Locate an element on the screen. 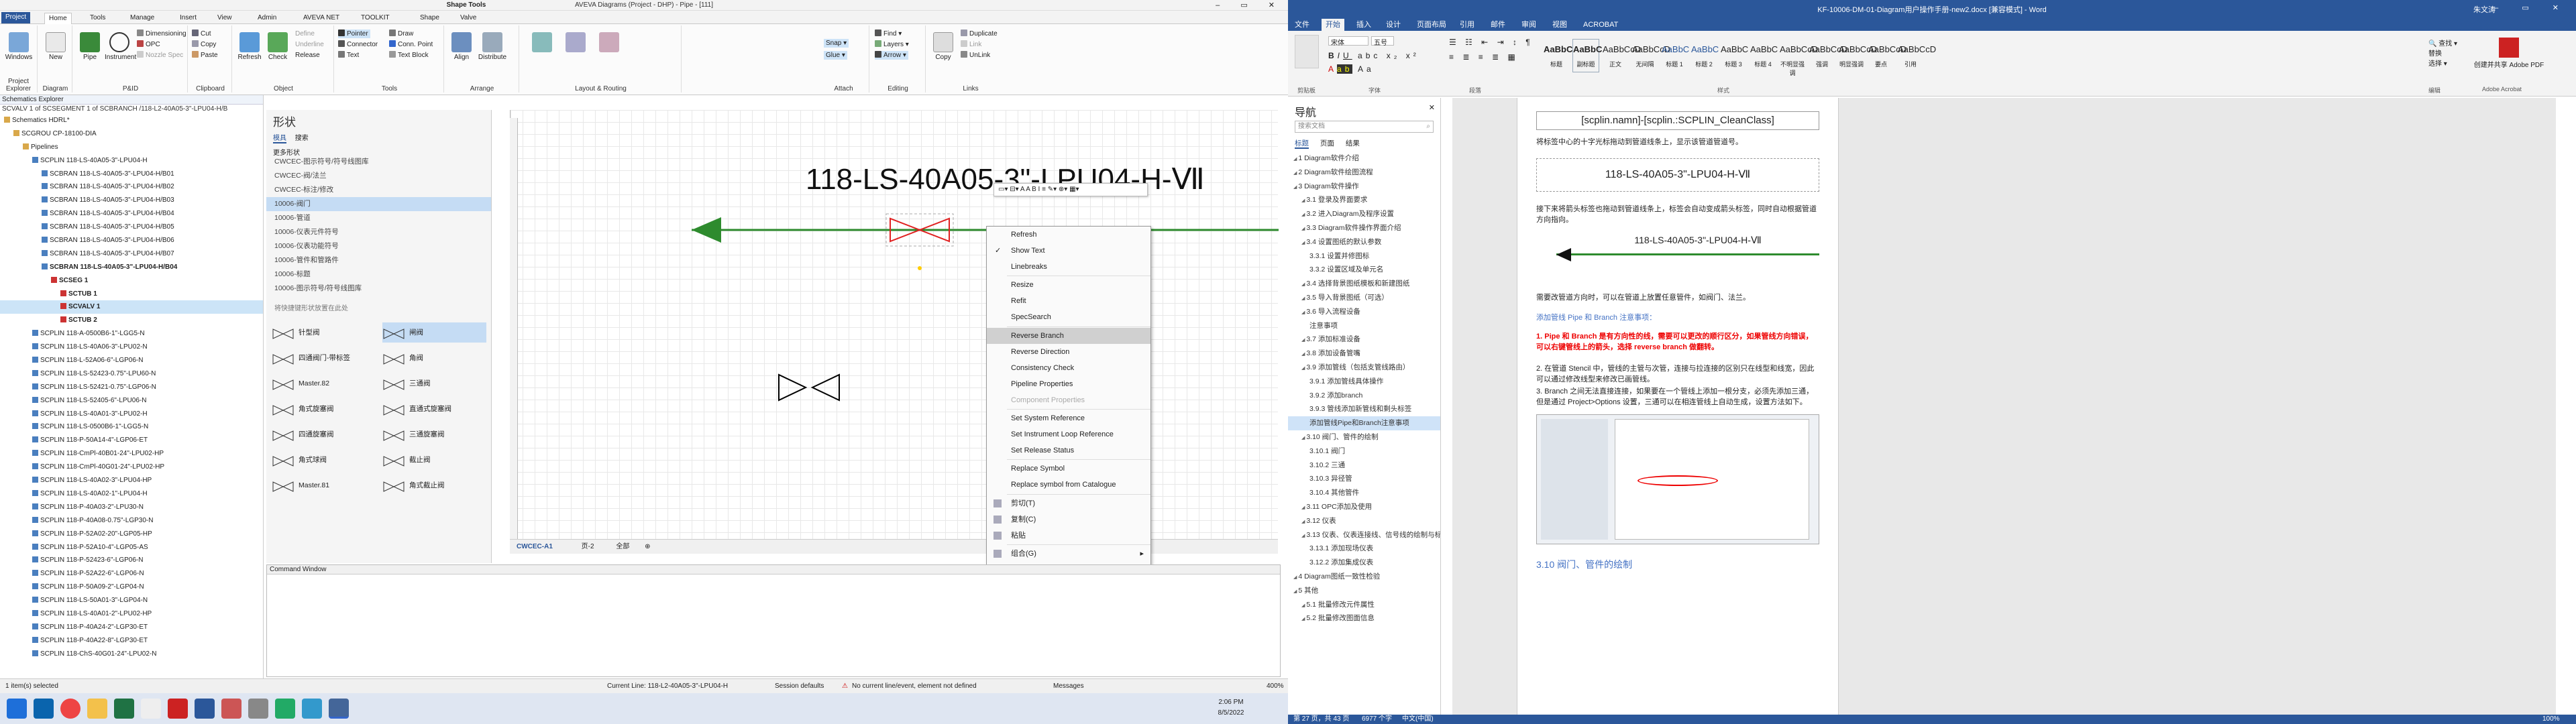  tree-item: SCPLIN 118-LS-40A05-3"-LPU04-H is located at coordinates (131, 161).